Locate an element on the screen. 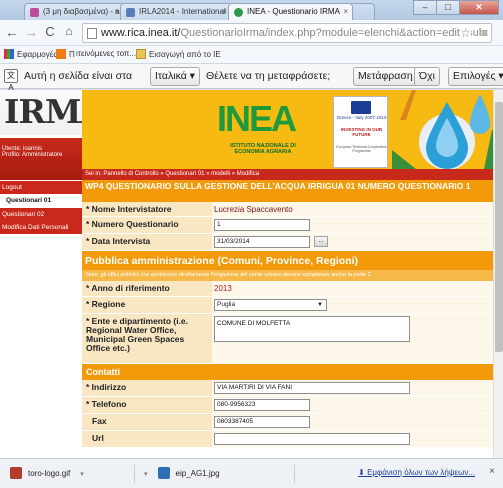 The width and height of the screenshot is (503, 488). inea-favicon-icon is located at coordinates (238, 12).